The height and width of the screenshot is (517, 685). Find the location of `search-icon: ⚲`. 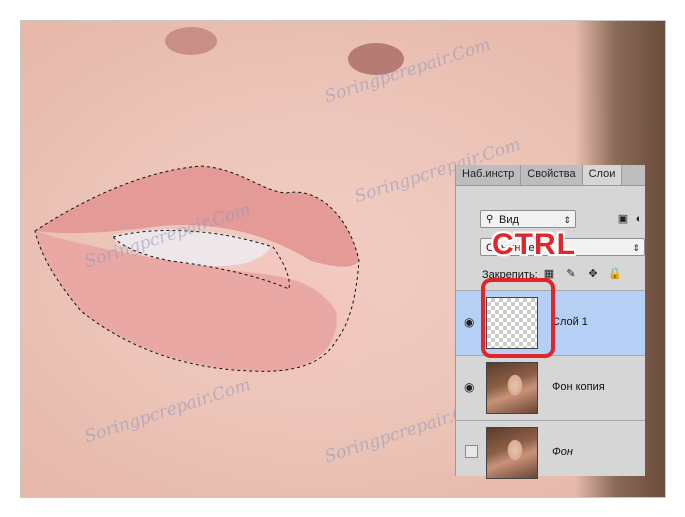

search-icon: ⚲ is located at coordinates (490, 219).